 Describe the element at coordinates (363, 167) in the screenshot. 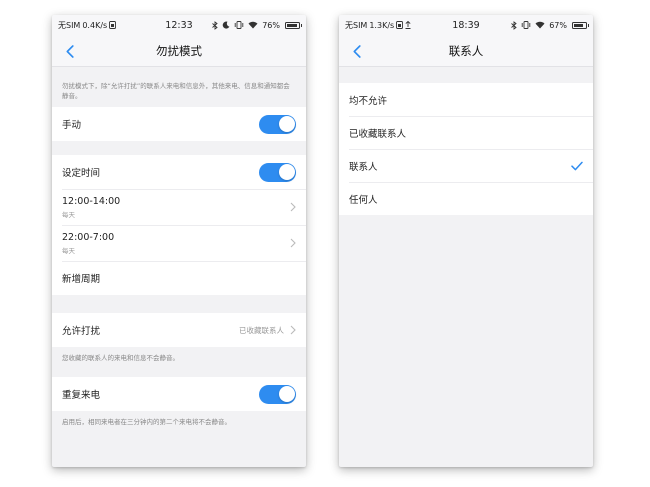

I see `option-label: 联系人` at that location.